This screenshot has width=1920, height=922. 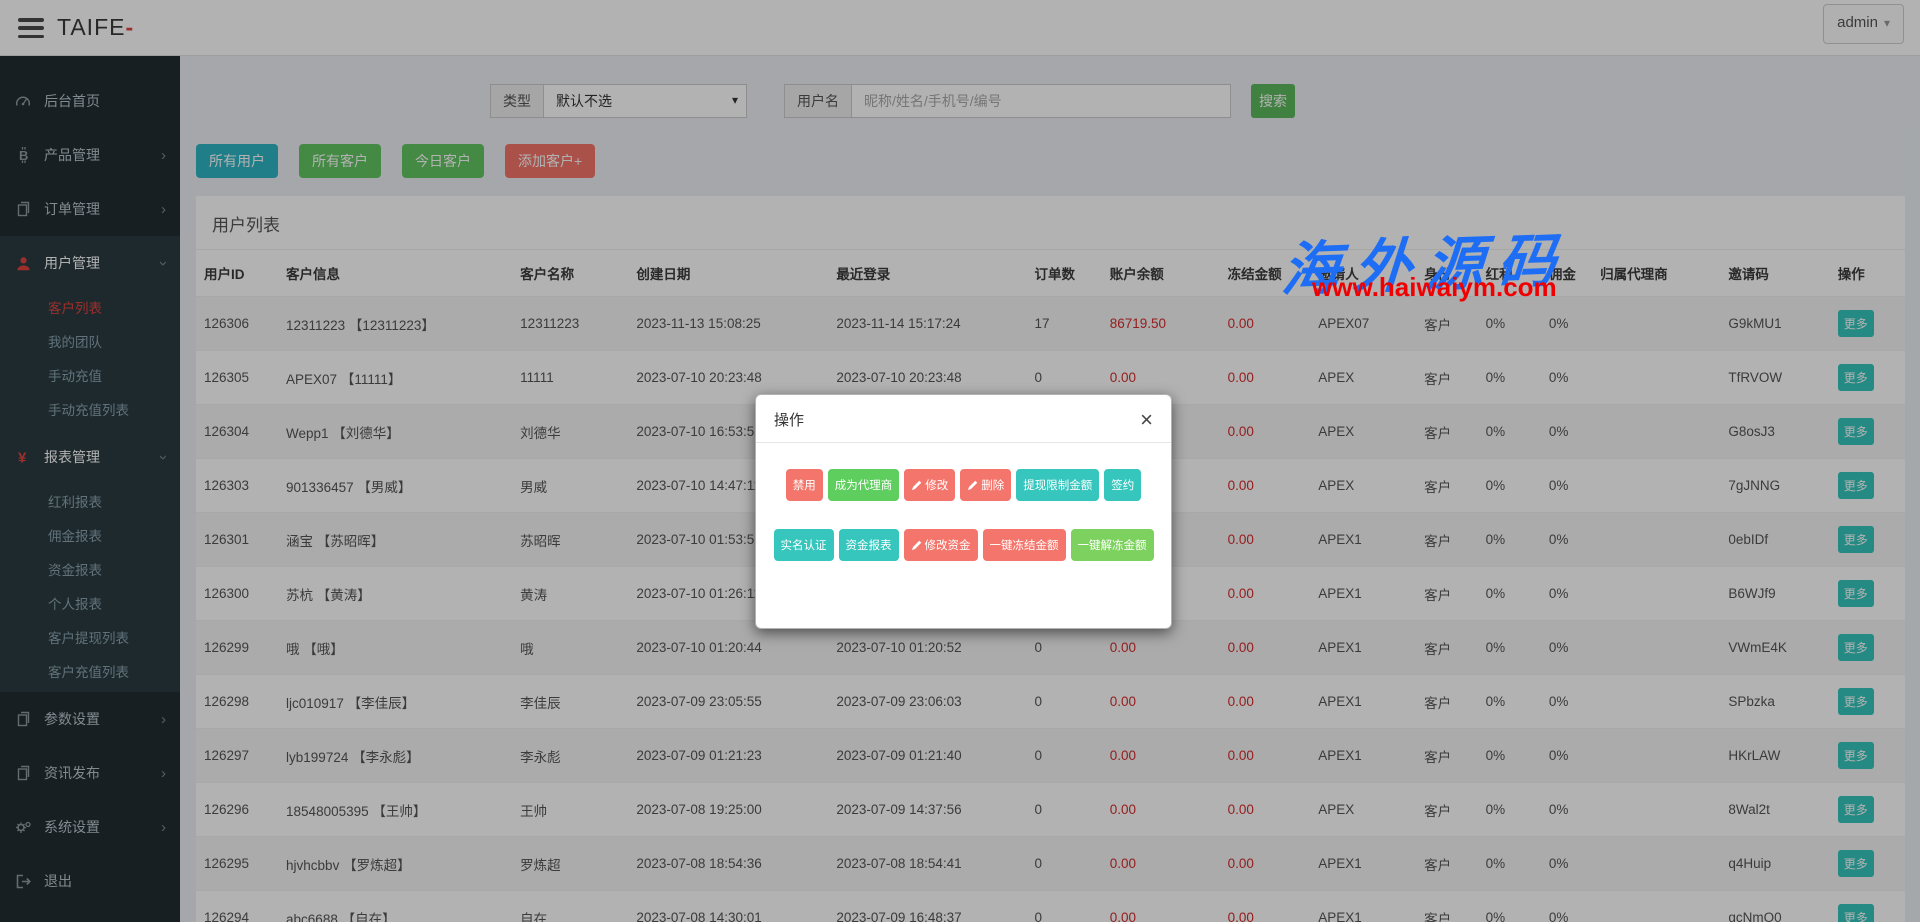 I want to click on modal-actions-row-1: 禁用 成为代理商 修改 删除 提现限制金额 签约, so click(x=963, y=485).